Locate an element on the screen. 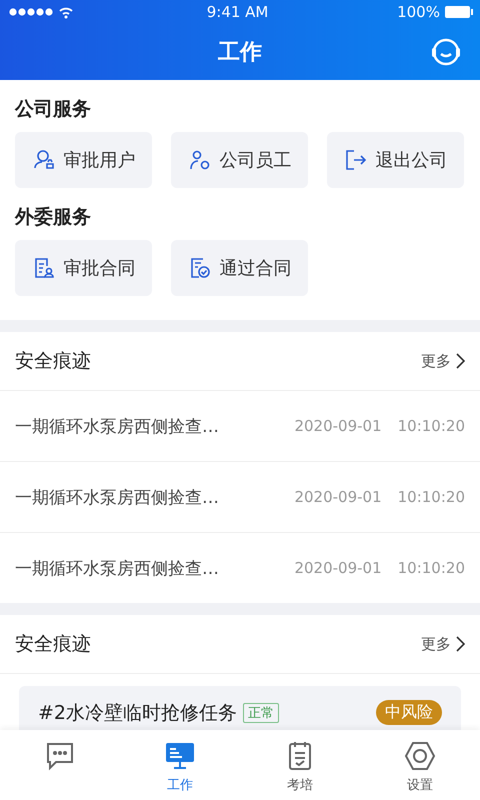 The image size is (480, 800). task-card: #2水冷壁临时抢修任务 正常 中风险 is located at coordinates (240, 708).